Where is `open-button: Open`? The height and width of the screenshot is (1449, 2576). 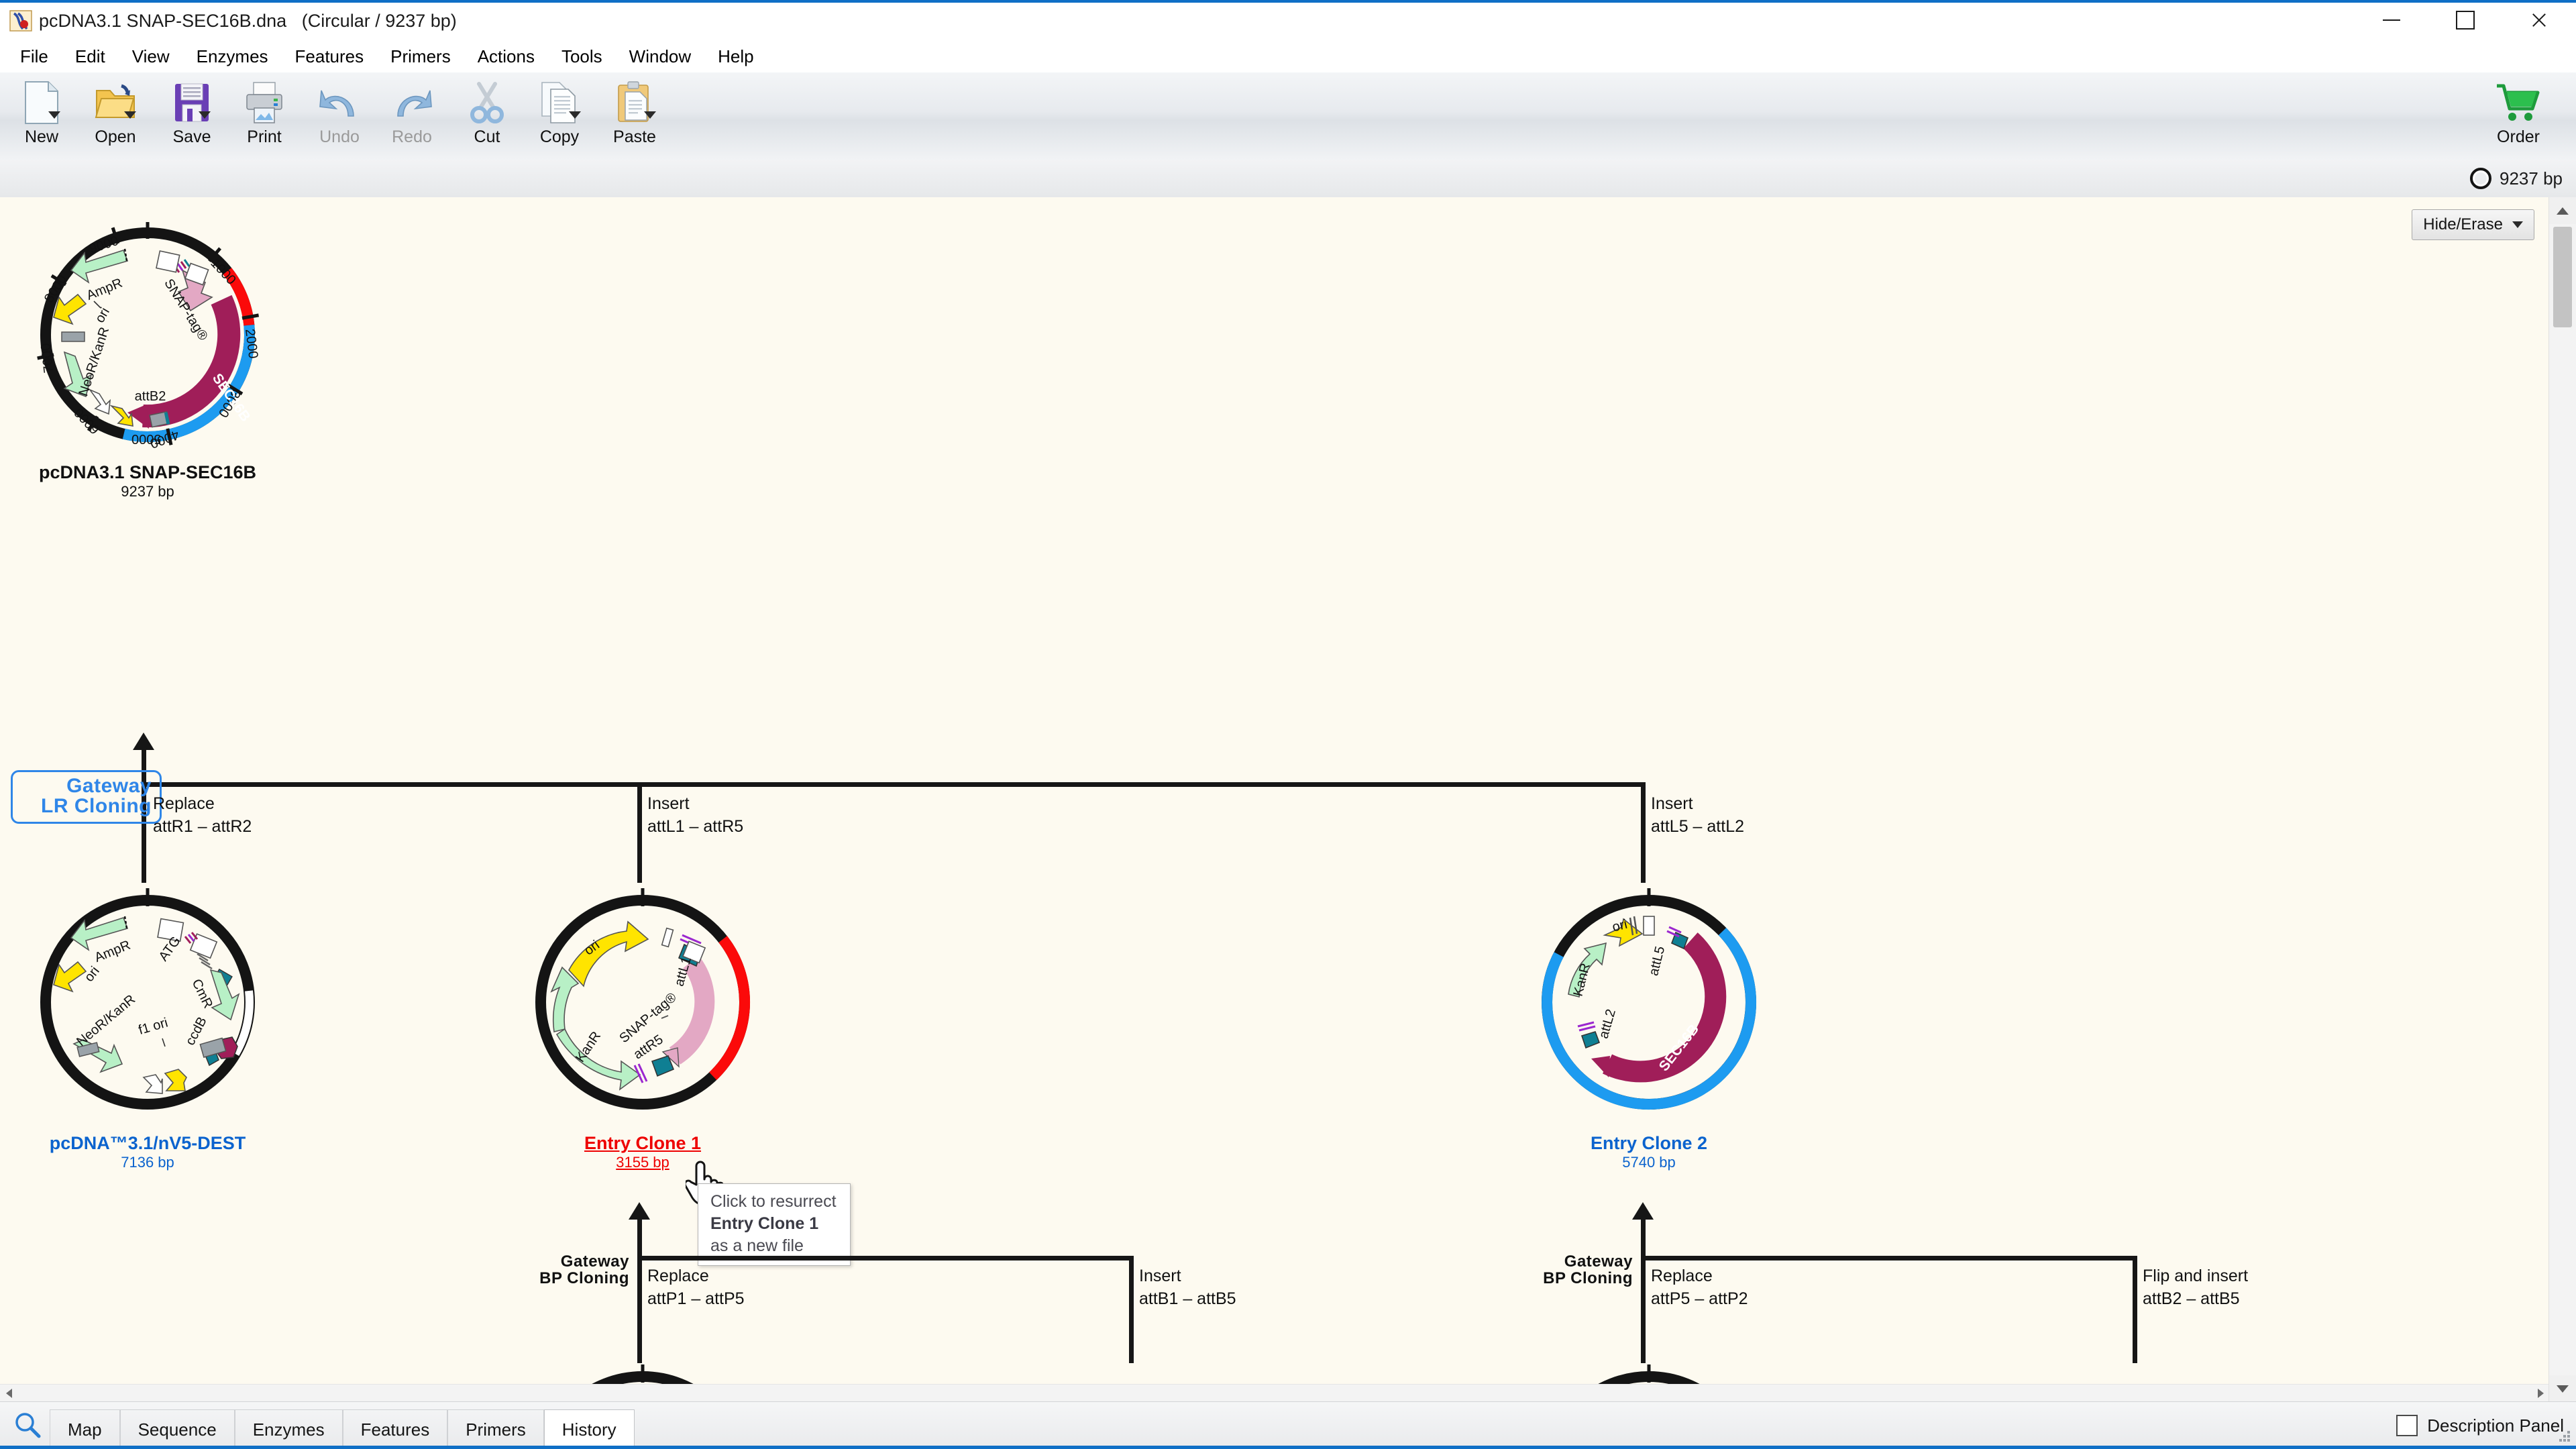
open-button: Open is located at coordinates (115, 116).